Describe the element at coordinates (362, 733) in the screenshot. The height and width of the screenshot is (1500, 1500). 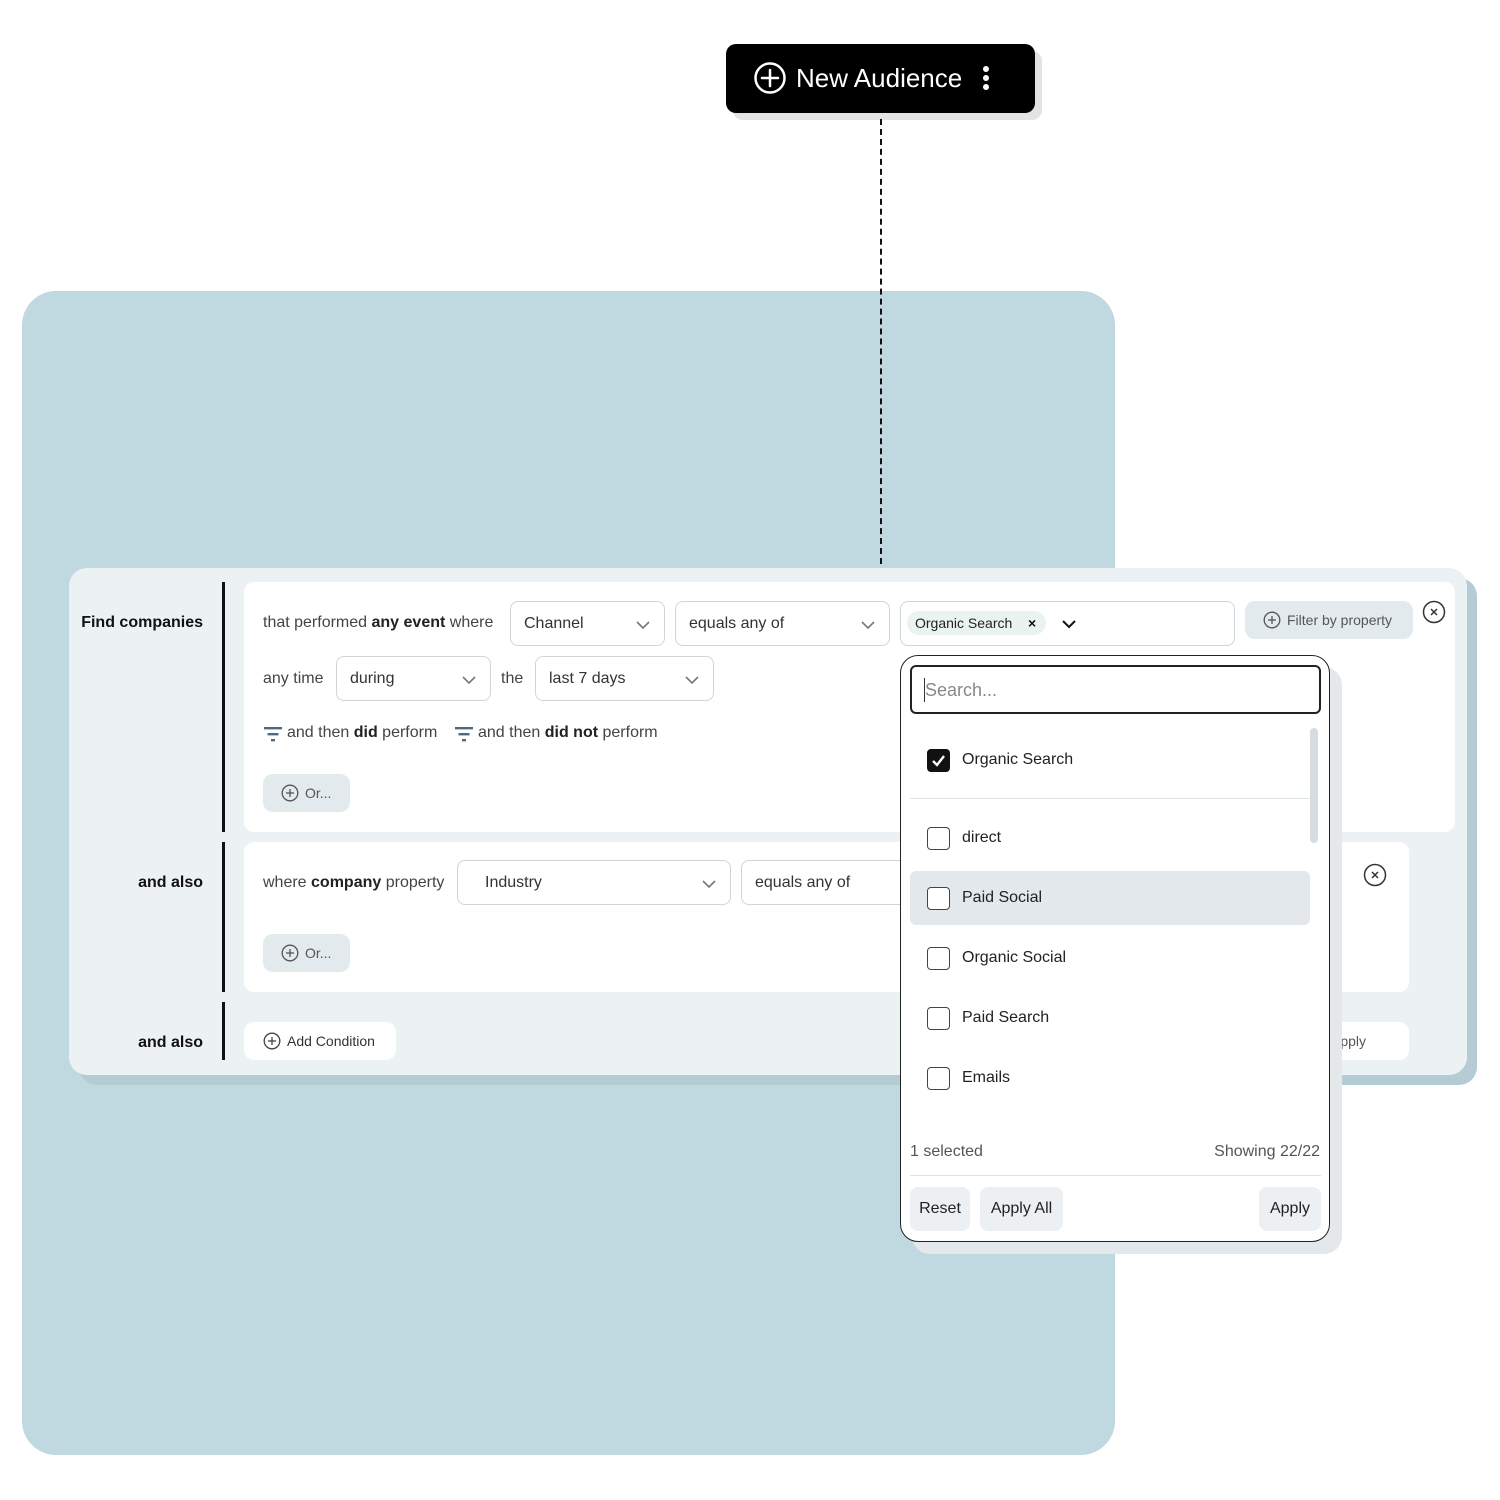
I see `then-did-perform-link: and then did perform` at that location.